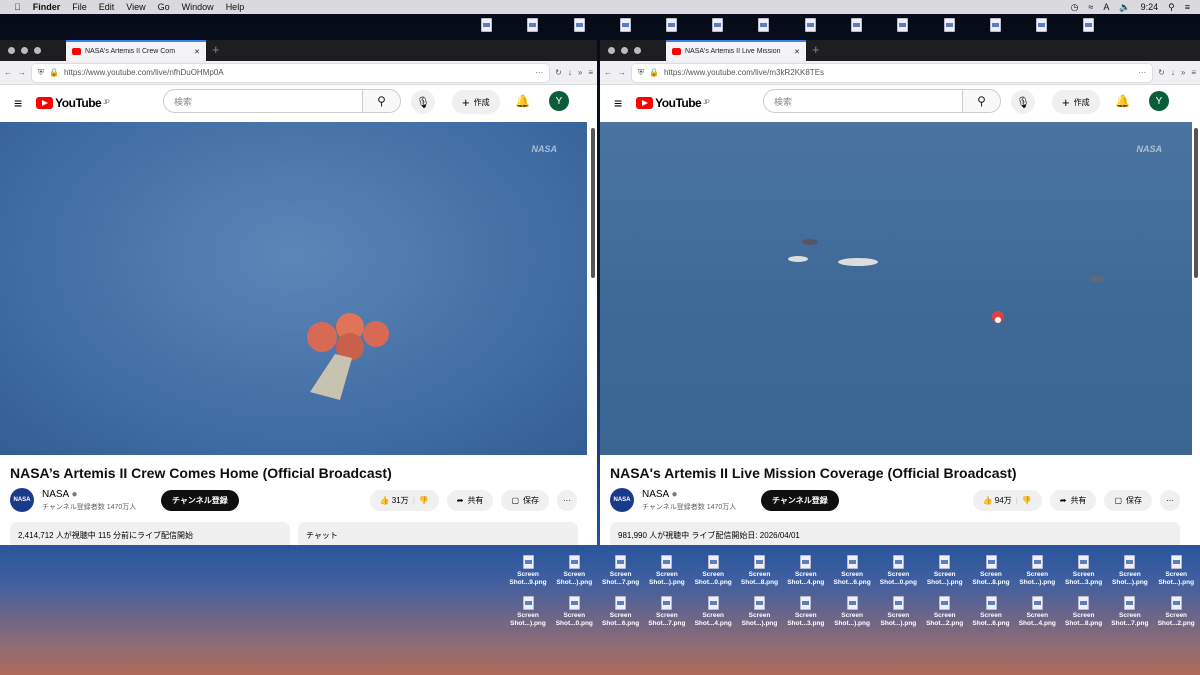 This screenshot has width=1200, height=675. I want to click on menu-app-name: Finder, so click(47, 7).